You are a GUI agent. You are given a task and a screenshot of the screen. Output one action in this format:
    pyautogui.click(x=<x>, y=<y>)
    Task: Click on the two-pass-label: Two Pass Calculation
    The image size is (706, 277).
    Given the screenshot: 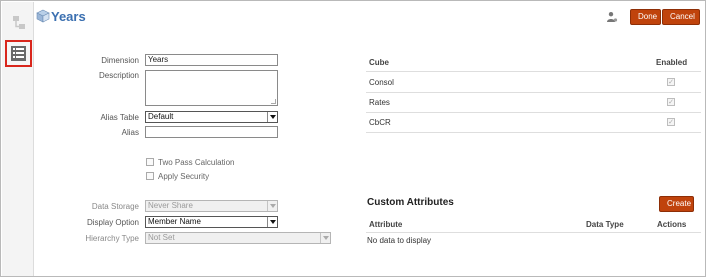 What is the action you would take?
    pyautogui.click(x=196, y=162)
    